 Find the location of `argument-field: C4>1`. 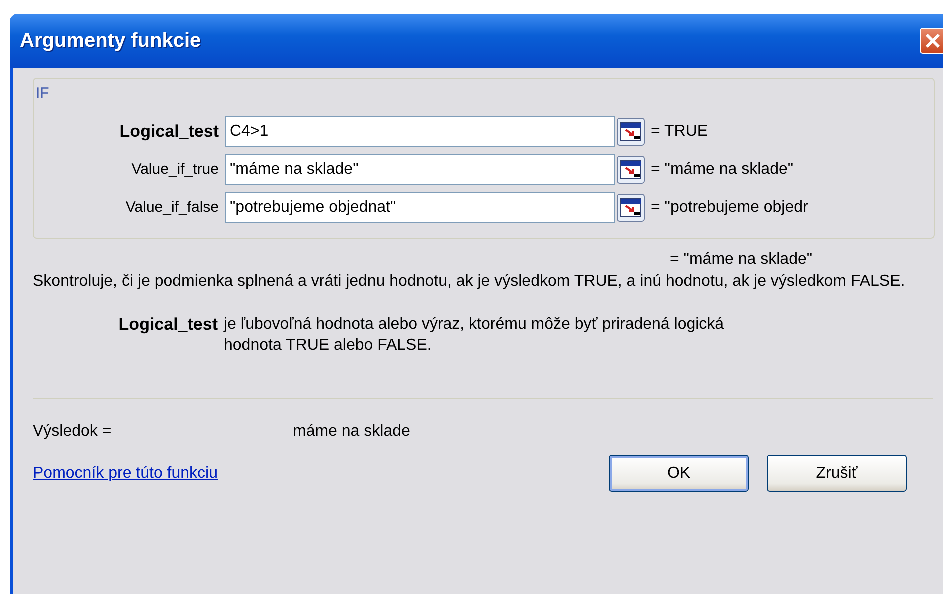

argument-field: C4>1 is located at coordinates (420, 131).